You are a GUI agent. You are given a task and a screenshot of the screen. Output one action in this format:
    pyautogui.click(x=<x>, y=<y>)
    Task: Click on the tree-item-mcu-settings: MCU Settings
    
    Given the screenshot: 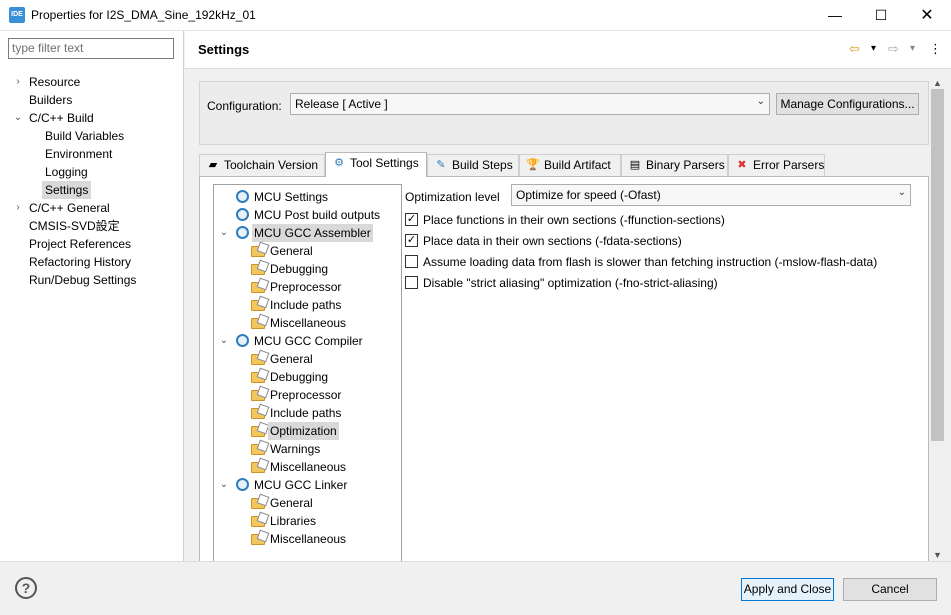 What is the action you would take?
    pyautogui.click(x=291, y=197)
    